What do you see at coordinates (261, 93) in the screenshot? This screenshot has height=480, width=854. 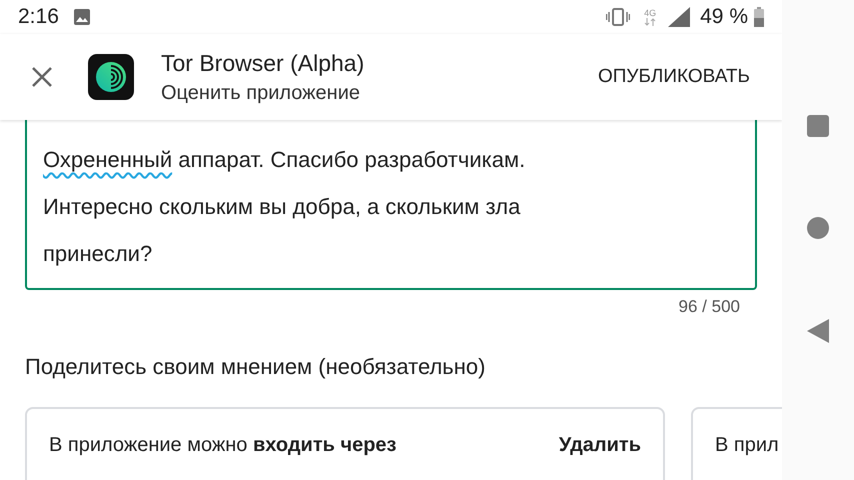 I see `page-subtitle: Оценить приложение` at bounding box center [261, 93].